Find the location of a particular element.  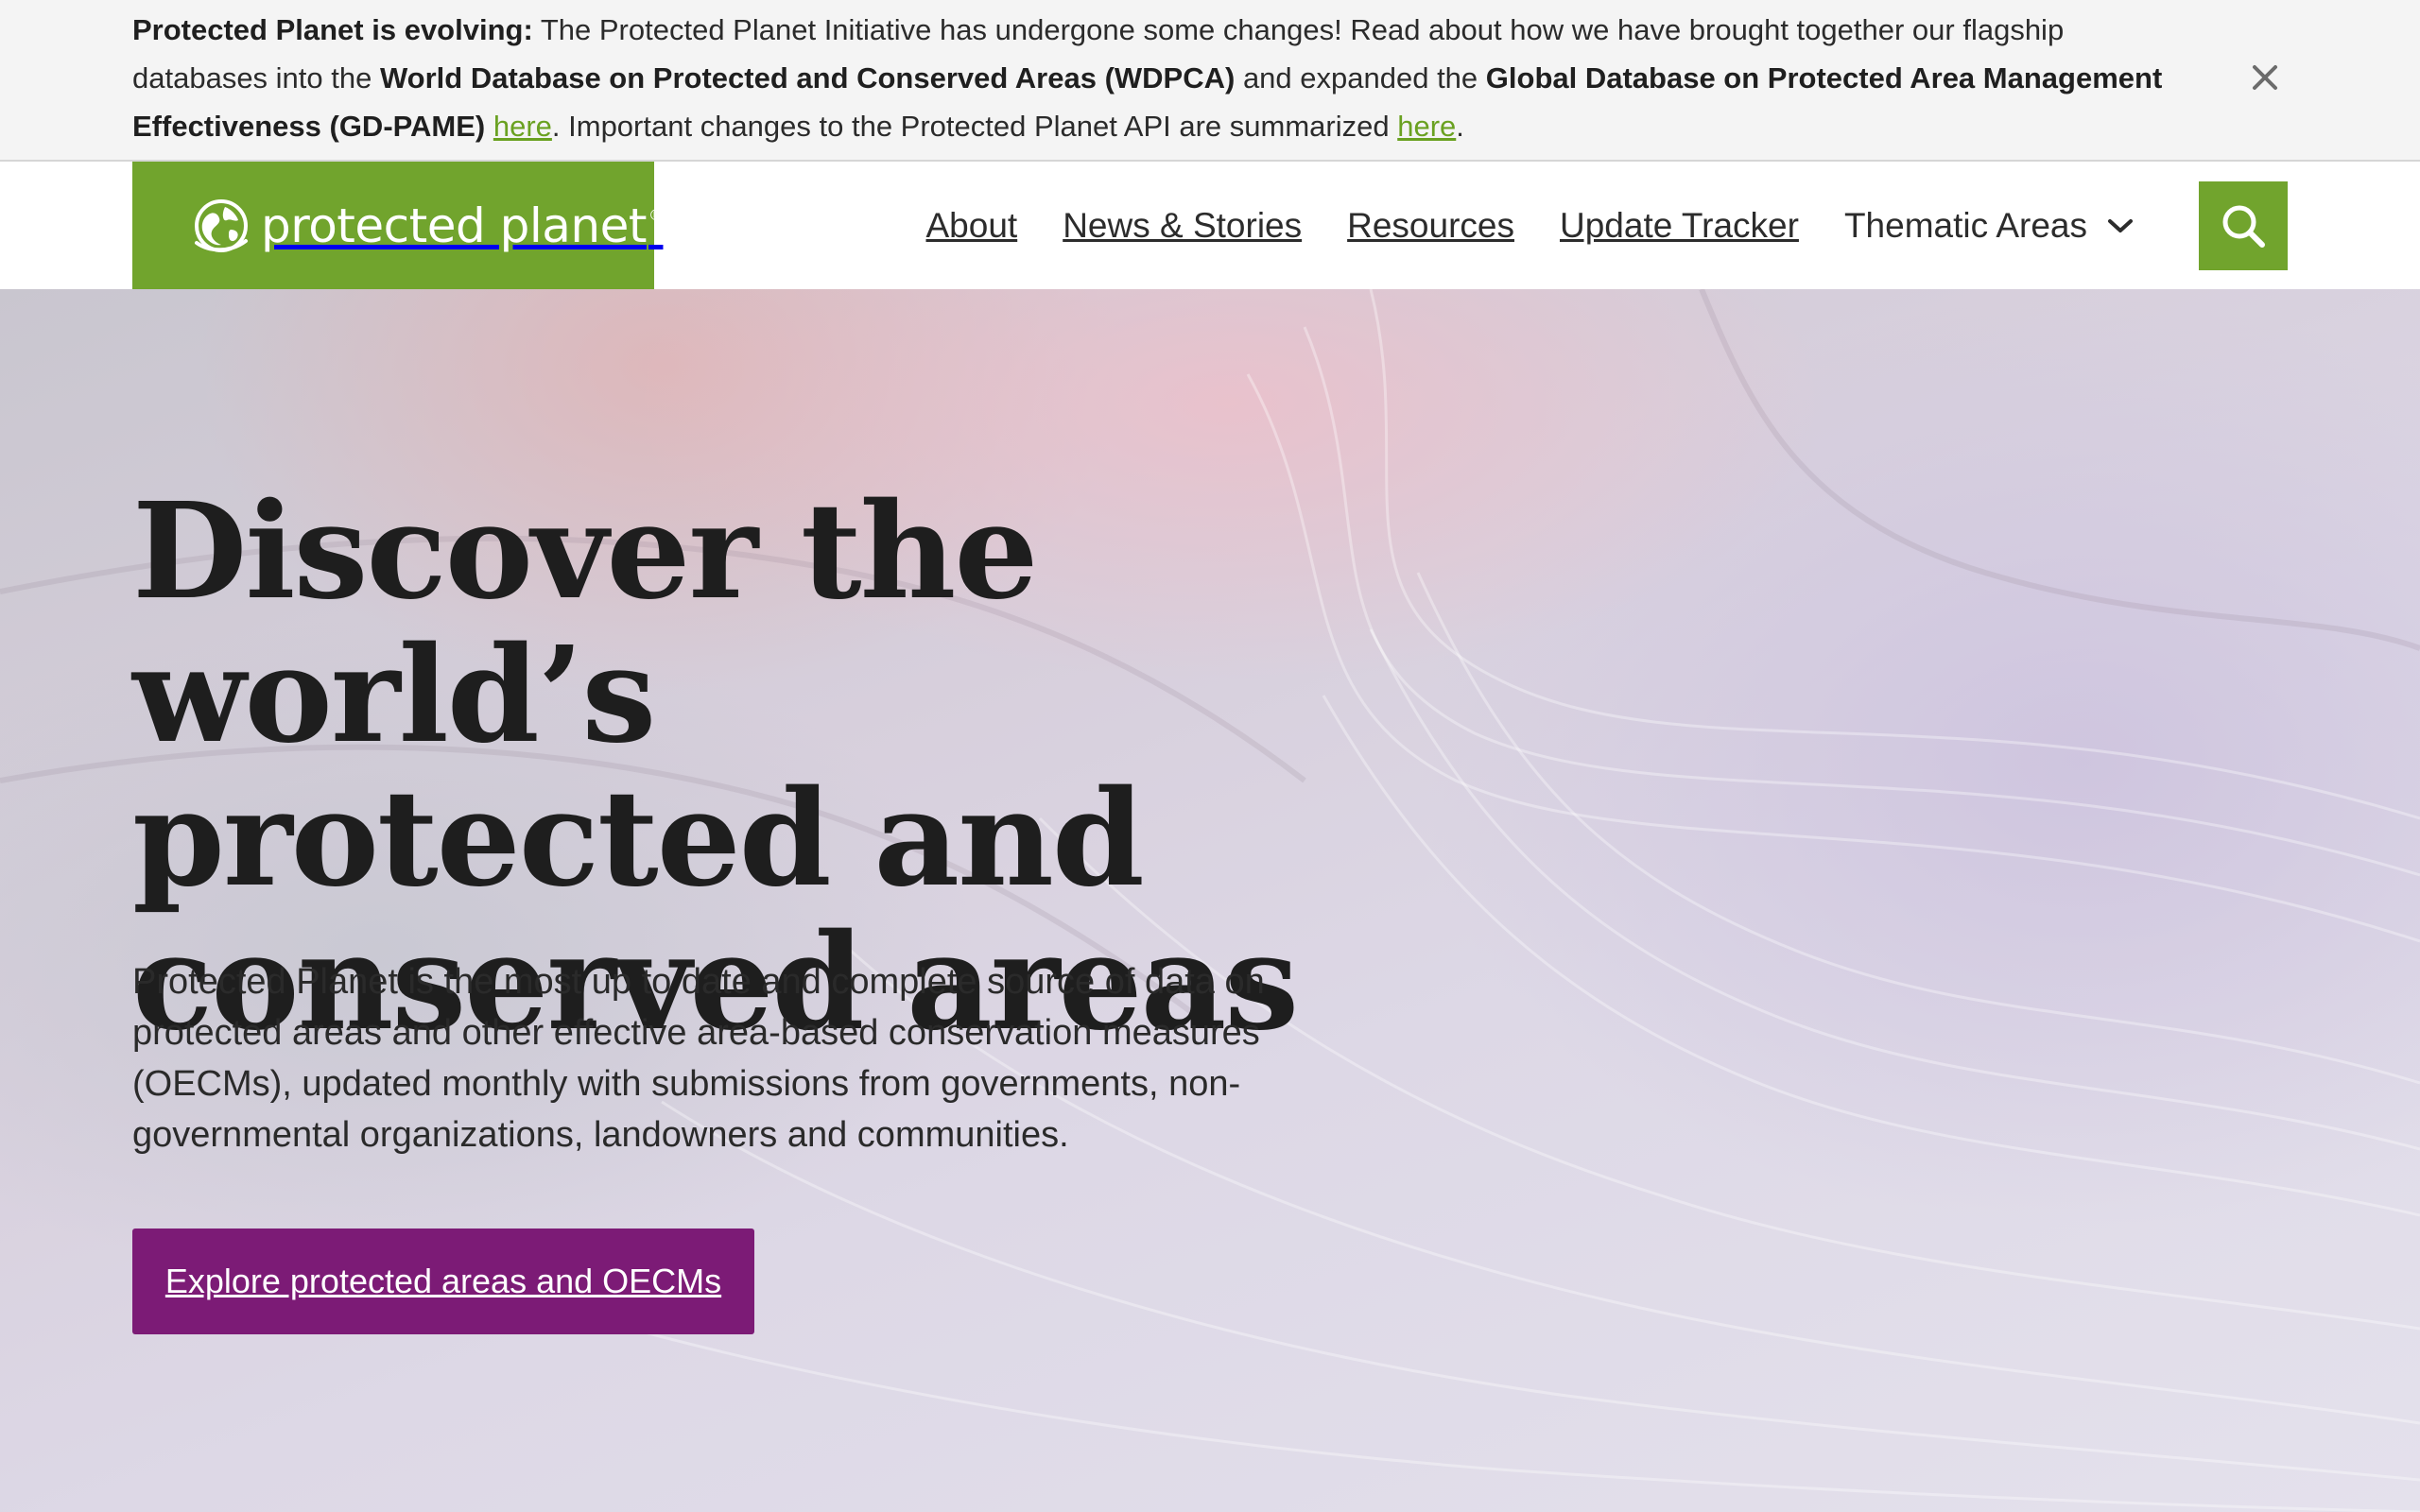

explore-areas-button: Explore protected areas and OECMs is located at coordinates (443, 1281).